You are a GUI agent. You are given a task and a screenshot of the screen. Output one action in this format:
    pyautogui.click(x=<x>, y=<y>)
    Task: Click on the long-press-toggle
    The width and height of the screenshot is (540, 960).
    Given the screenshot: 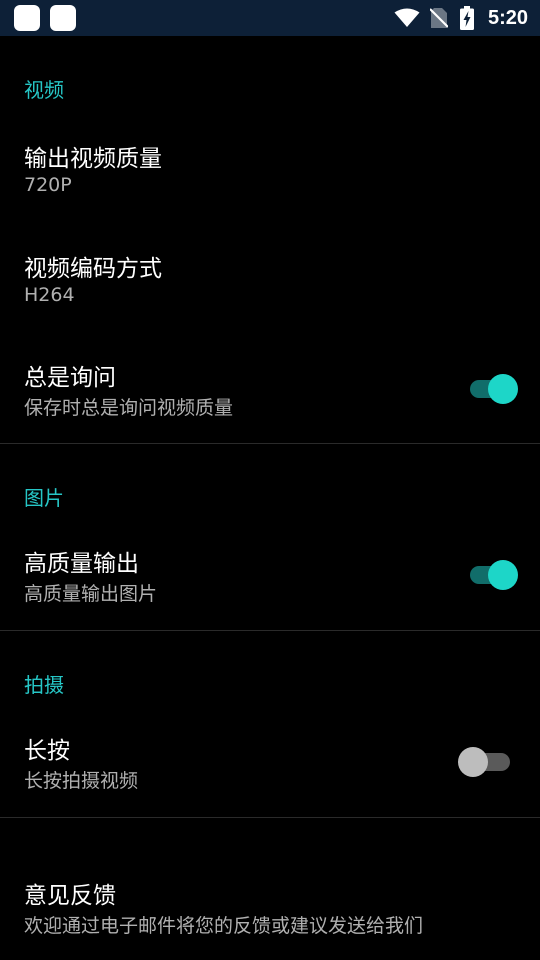 What is the action you would take?
    pyautogui.click(x=485, y=761)
    